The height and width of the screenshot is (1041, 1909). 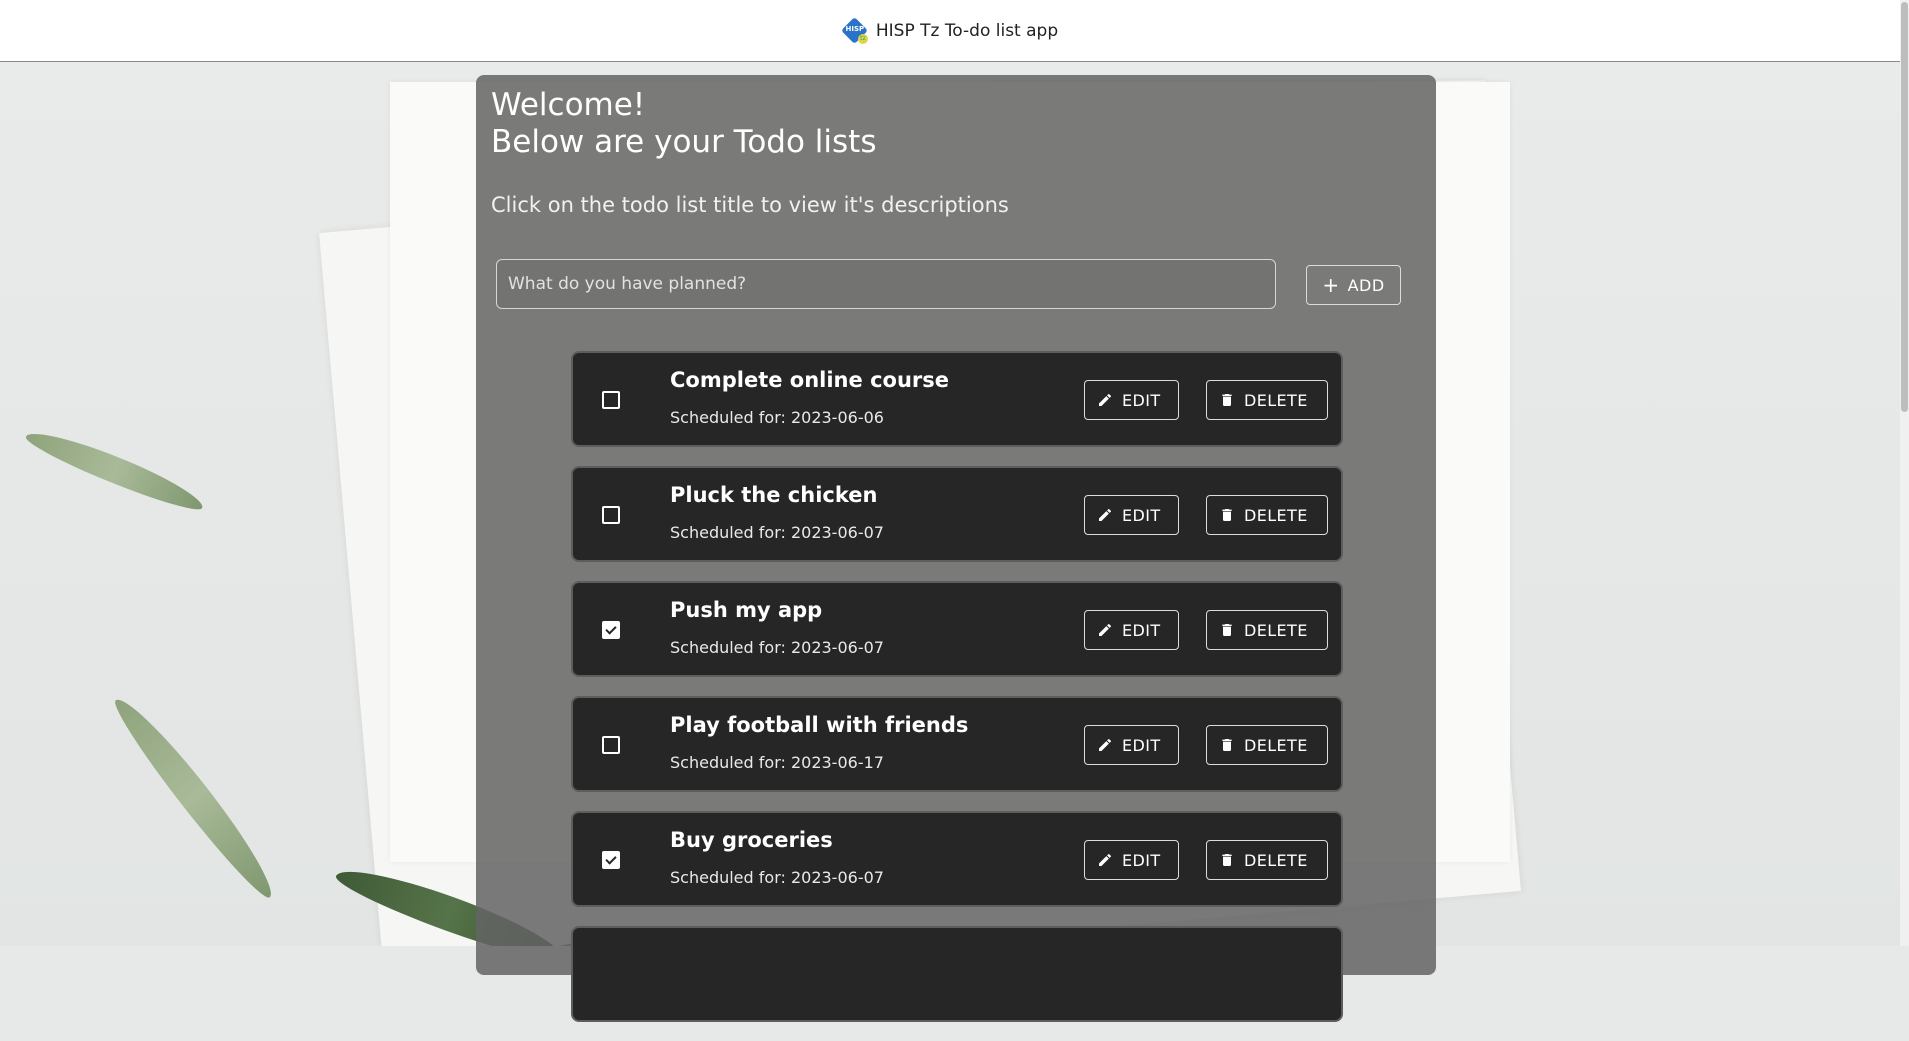 I want to click on todo-title: Buy groceries, so click(x=751, y=840).